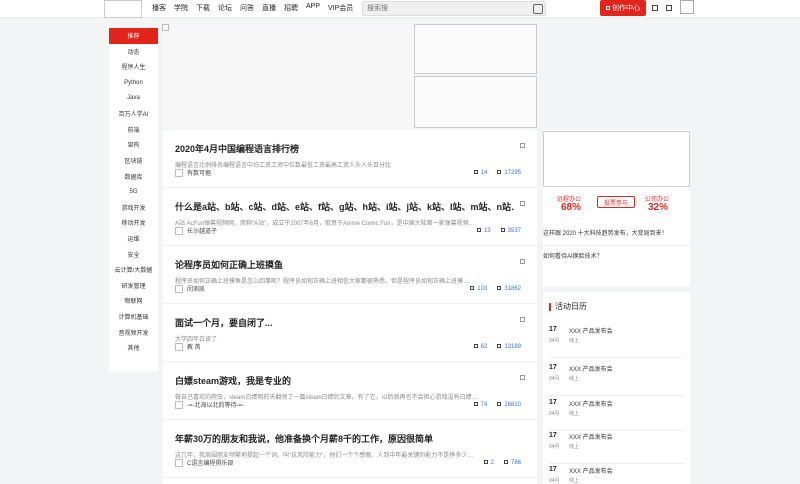  Describe the element at coordinates (133, 52) in the screenshot. I see `sidebar-item: 动态` at that location.